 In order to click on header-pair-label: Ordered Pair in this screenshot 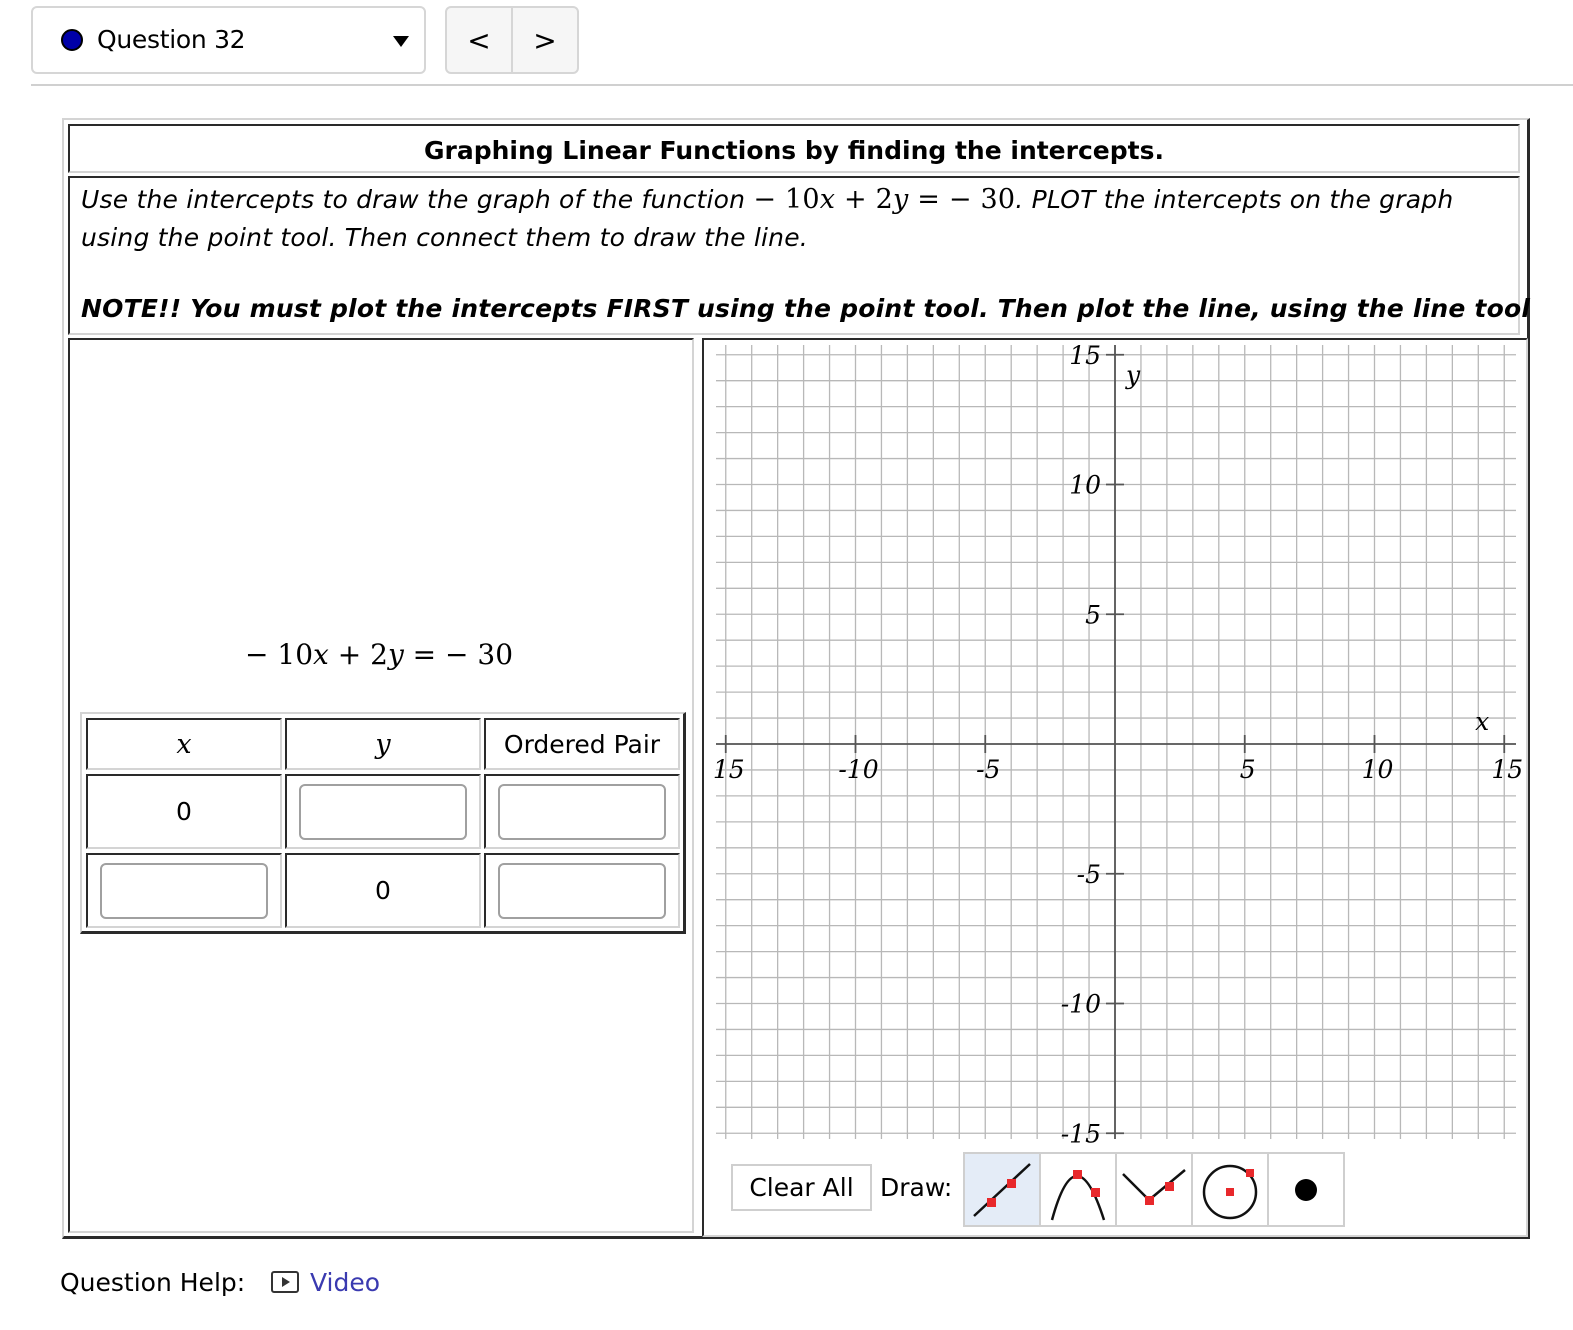, I will do `click(582, 744)`.